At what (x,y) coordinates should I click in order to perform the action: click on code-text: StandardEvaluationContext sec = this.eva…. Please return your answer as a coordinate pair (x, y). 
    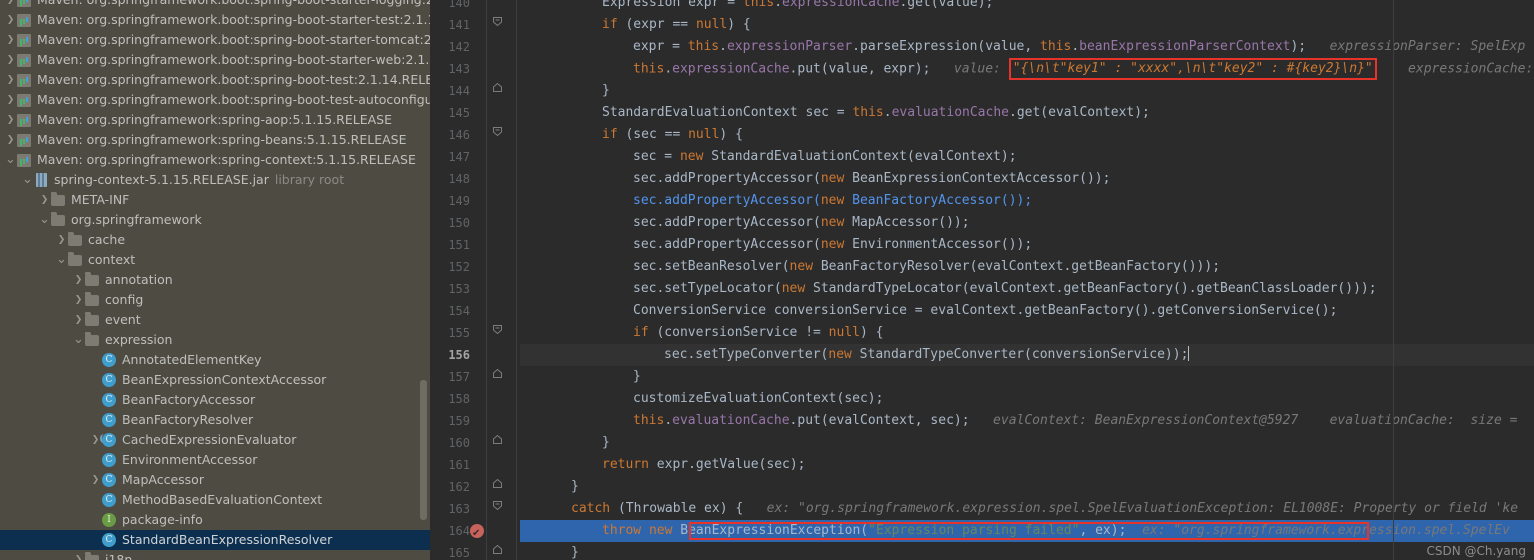
    Looking at the image, I should click on (1027, 113).